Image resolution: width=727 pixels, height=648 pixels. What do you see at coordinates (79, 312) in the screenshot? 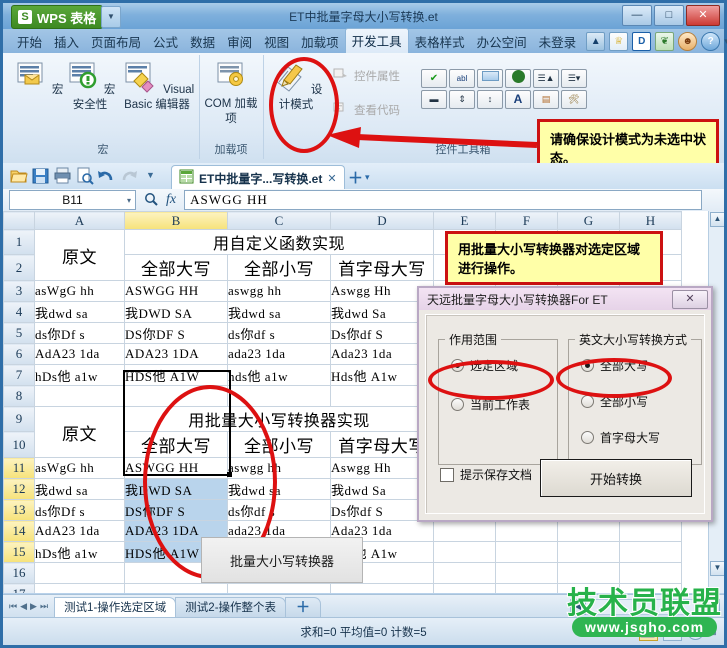
I see `cell-a4: 我dwd sa` at bounding box center [79, 312].